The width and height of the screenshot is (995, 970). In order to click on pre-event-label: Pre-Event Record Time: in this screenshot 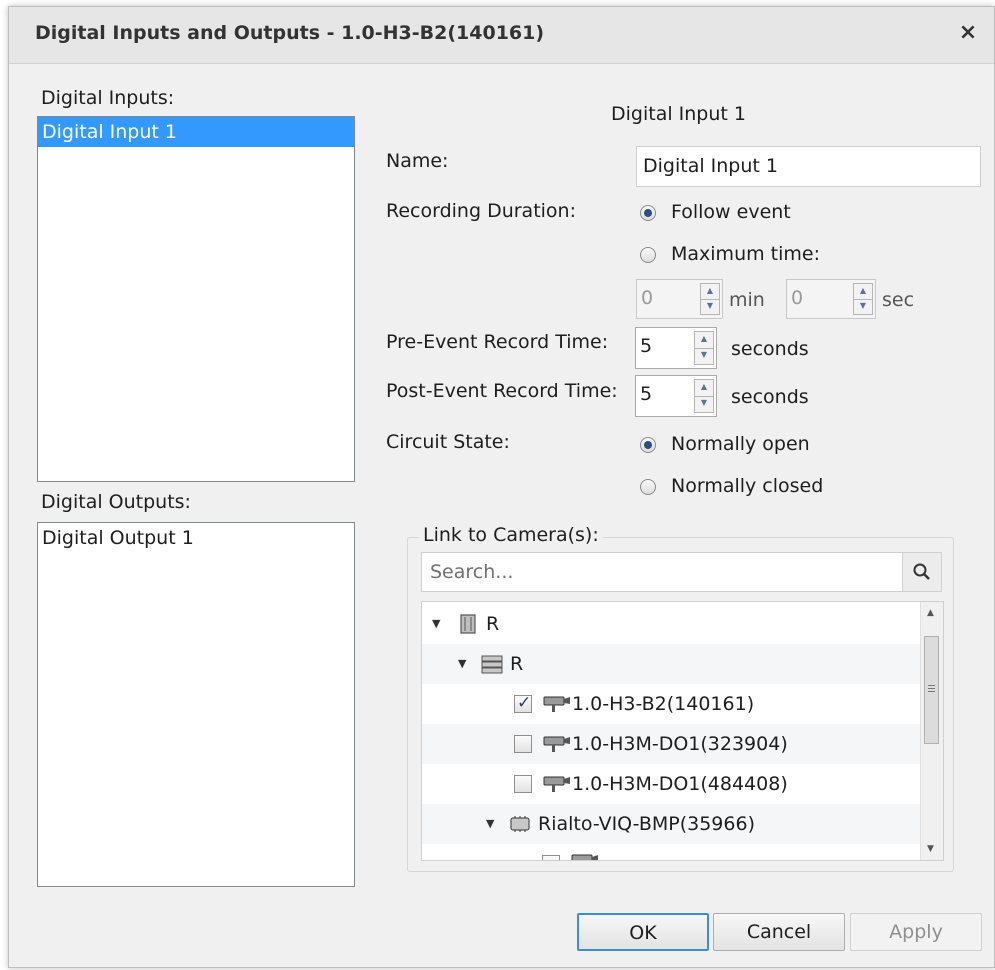, I will do `click(497, 342)`.